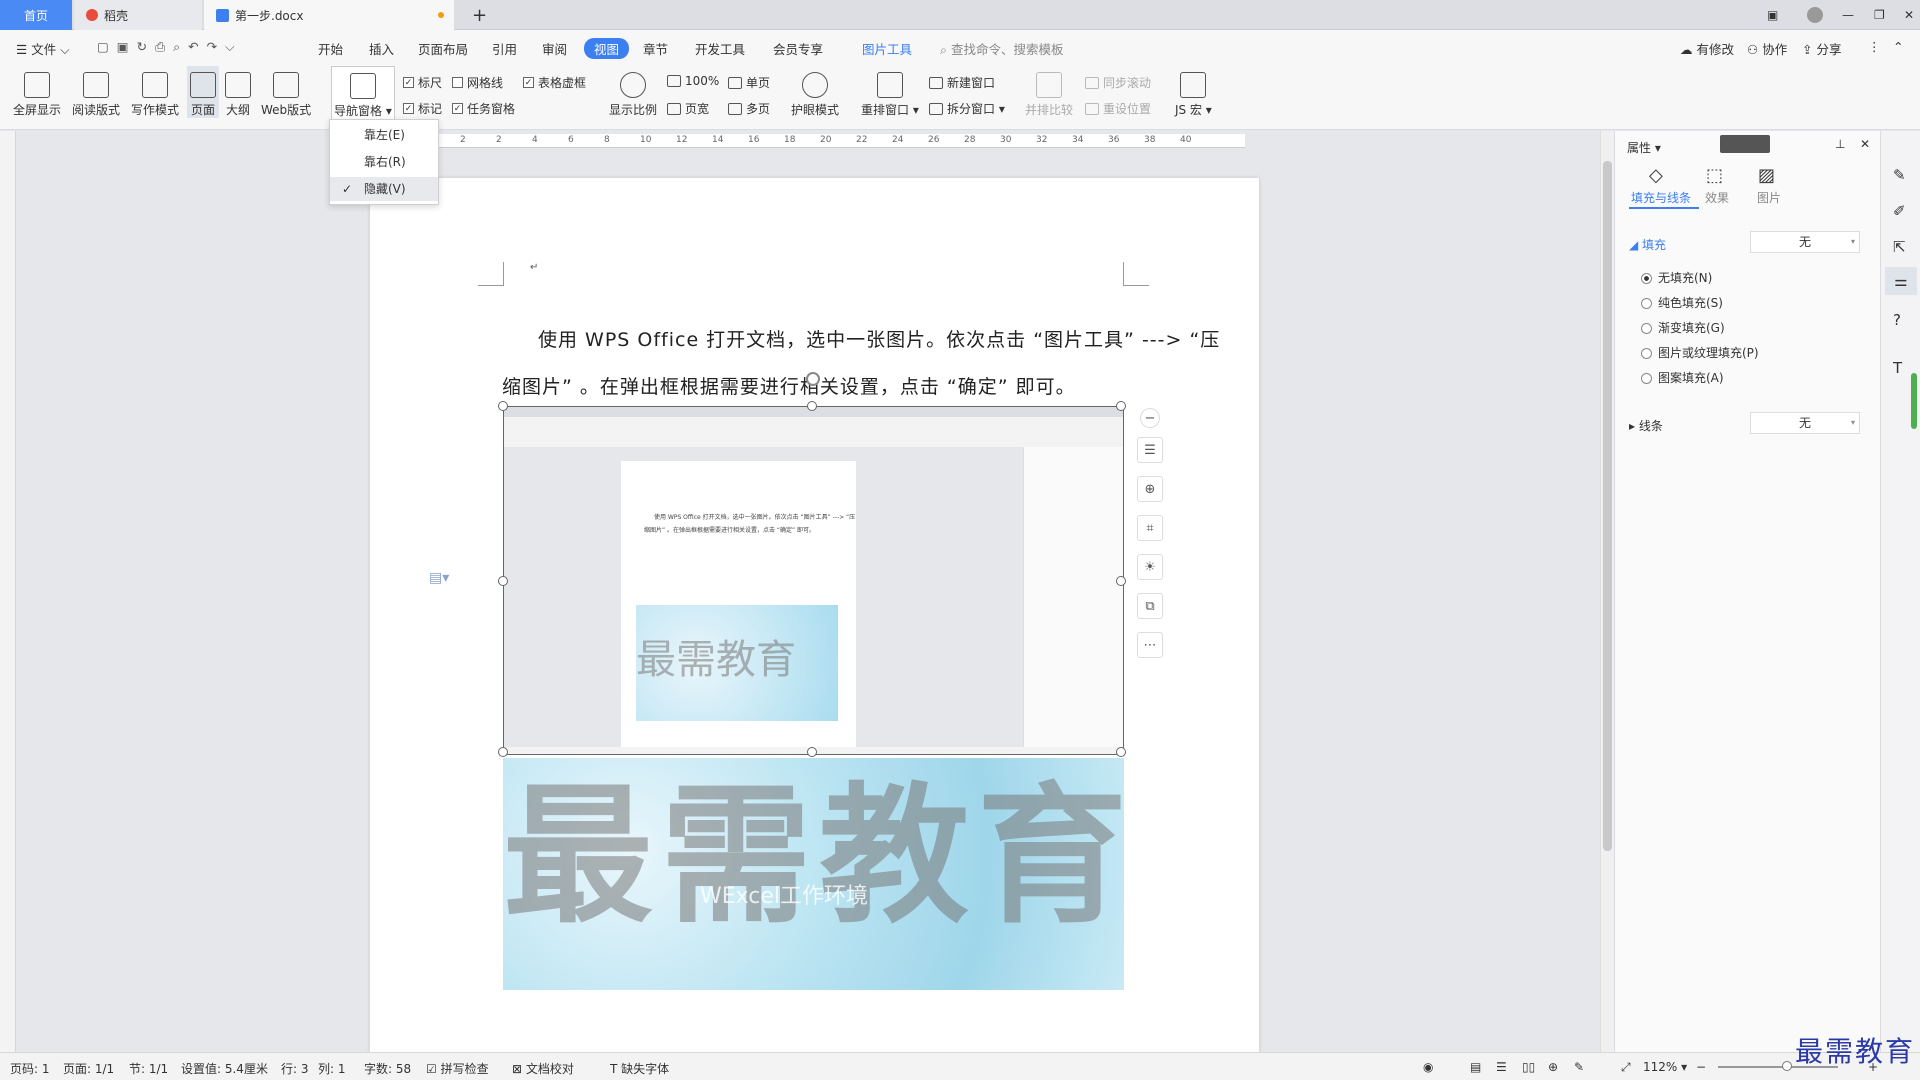 The image size is (1920, 1080). Describe the element at coordinates (1769, 197) in the screenshot. I see `panel-tab-picture: 图片` at that location.